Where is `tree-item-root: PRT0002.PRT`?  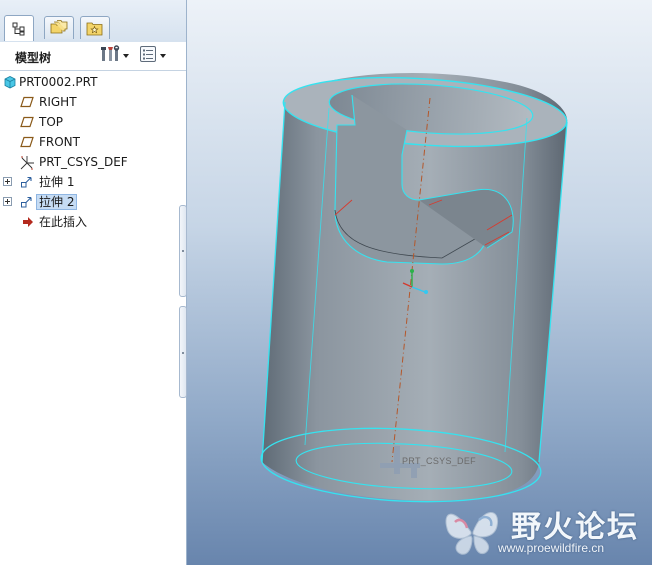 tree-item-root: PRT0002.PRT is located at coordinates (93, 82).